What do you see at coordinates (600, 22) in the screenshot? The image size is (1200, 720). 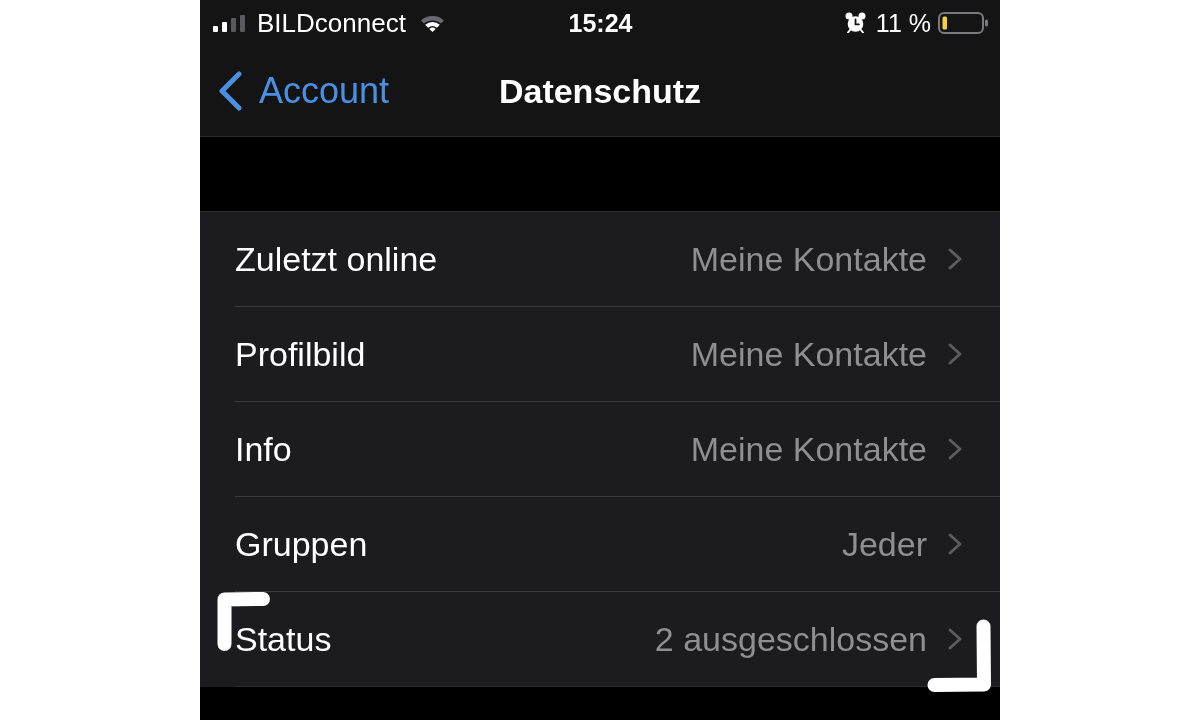 I see `status-time: 15:24` at bounding box center [600, 22].